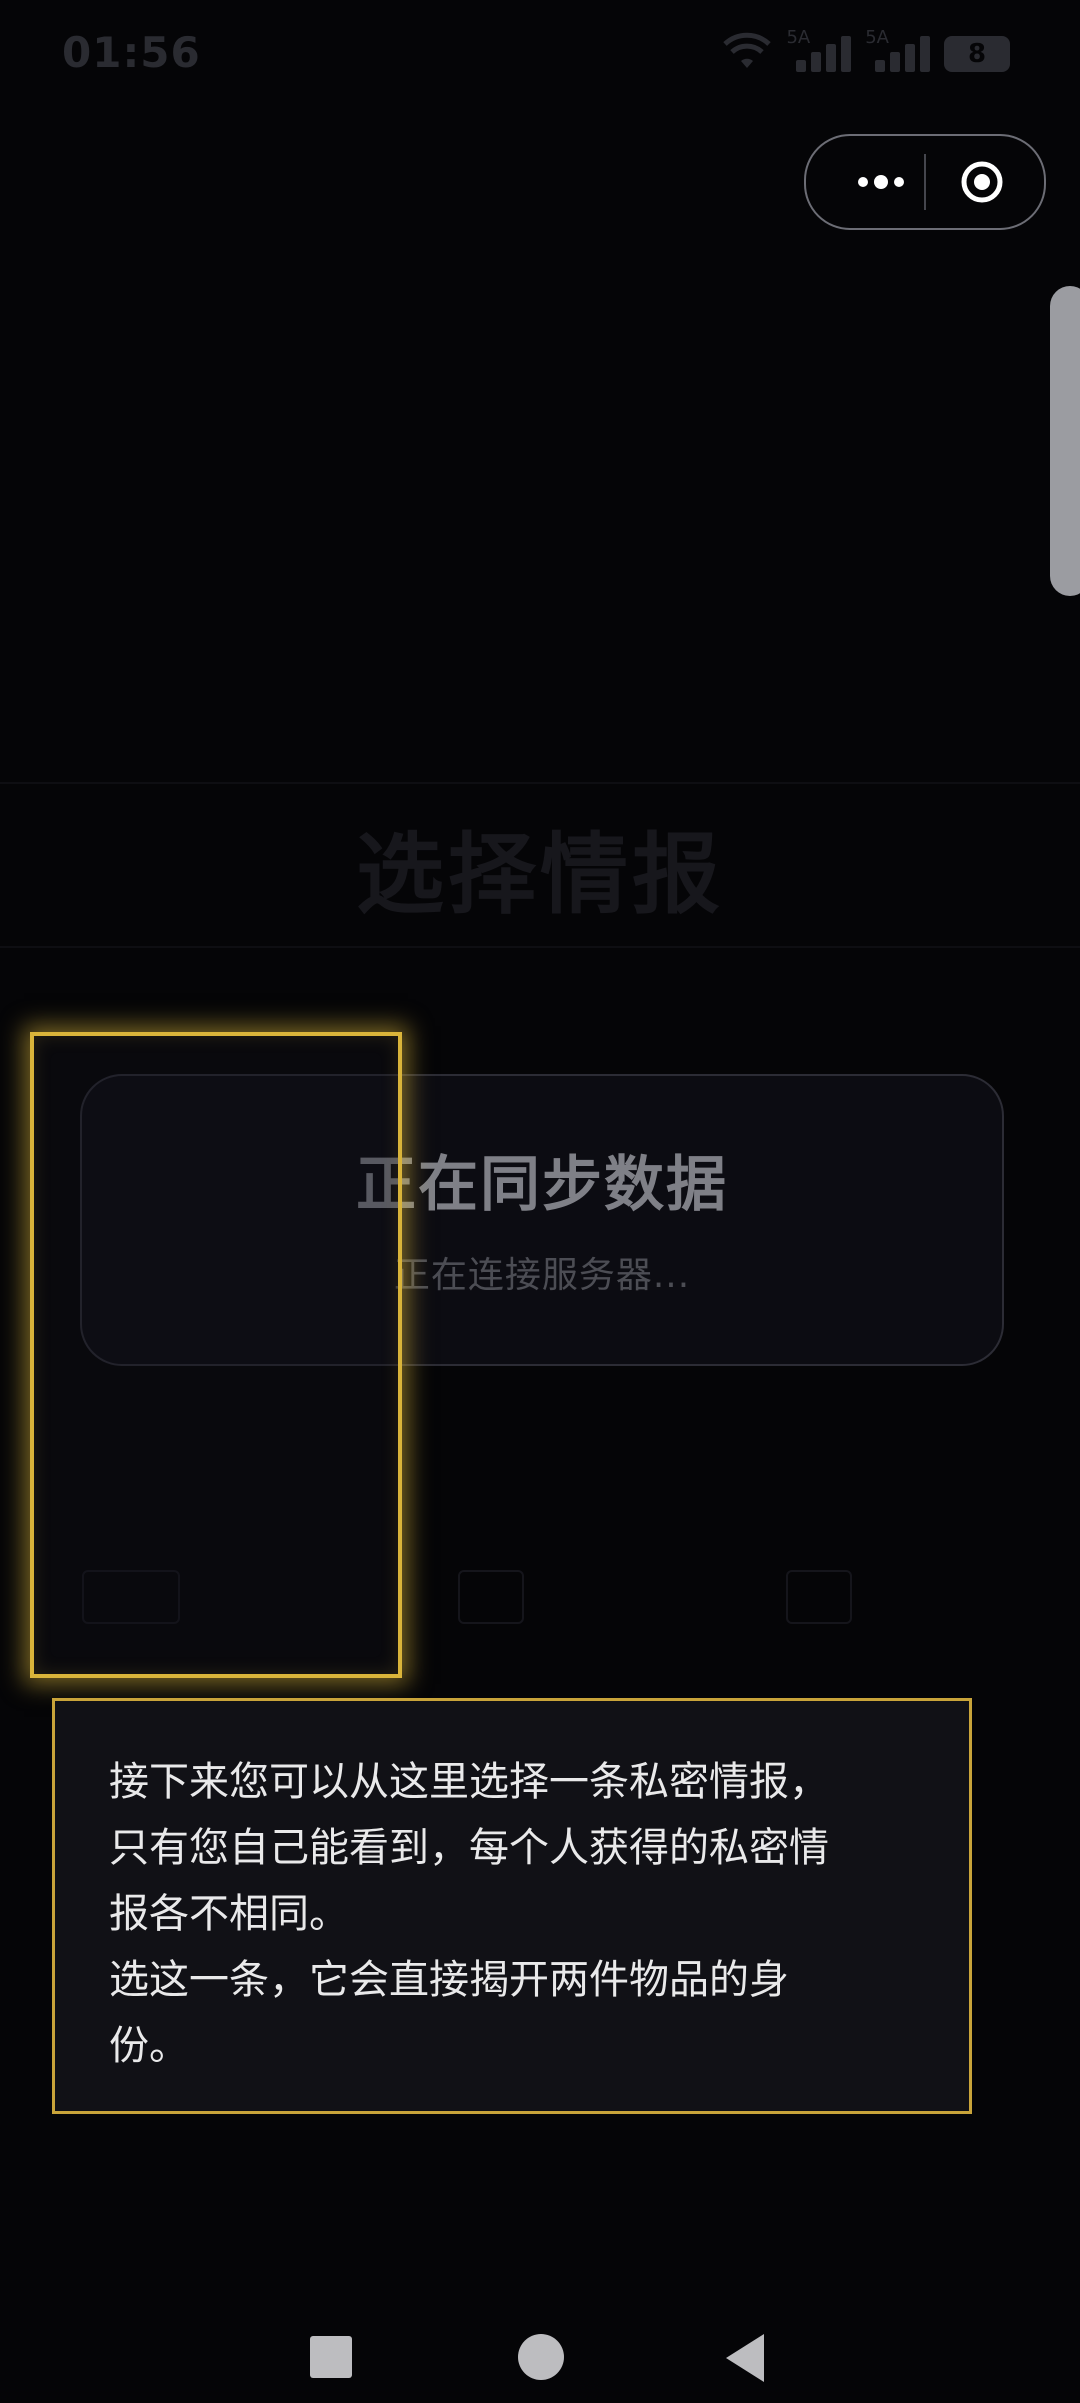 The width and height of the screenshot is (1080, 2403). I want to click on triangle-back-icon, so click(745, 2358).